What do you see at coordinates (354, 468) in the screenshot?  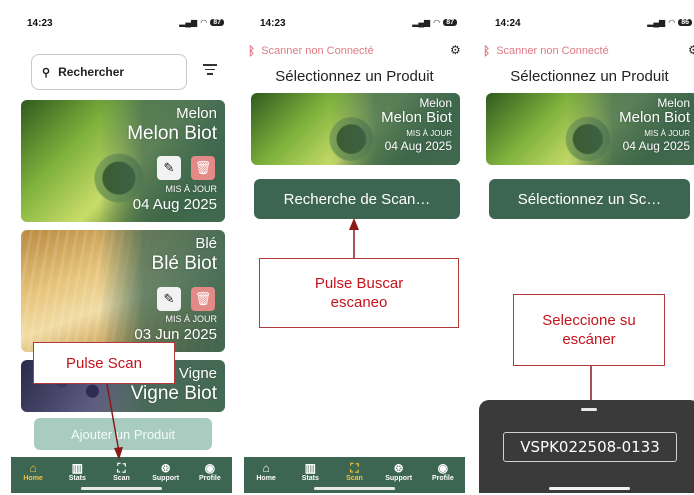 I see `scan-icon: ⛶` at bounding box center [354, 468].